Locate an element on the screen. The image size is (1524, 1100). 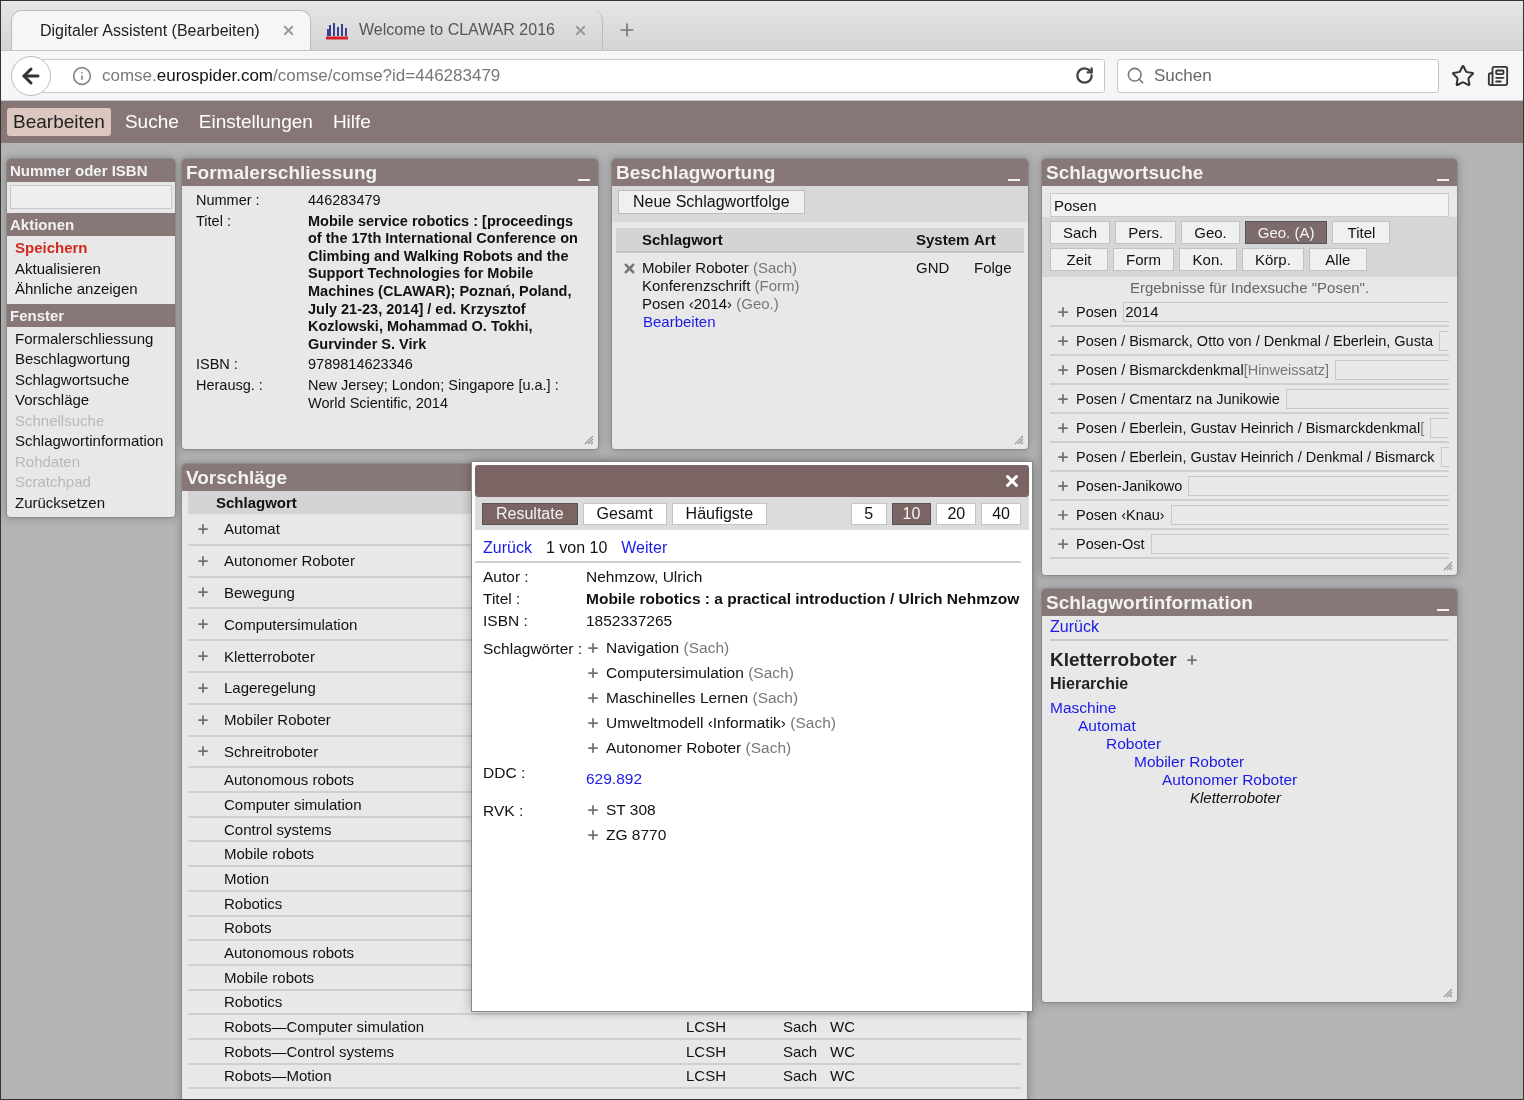
menu-item: Einstellungen is located at coordinates (255, 122).